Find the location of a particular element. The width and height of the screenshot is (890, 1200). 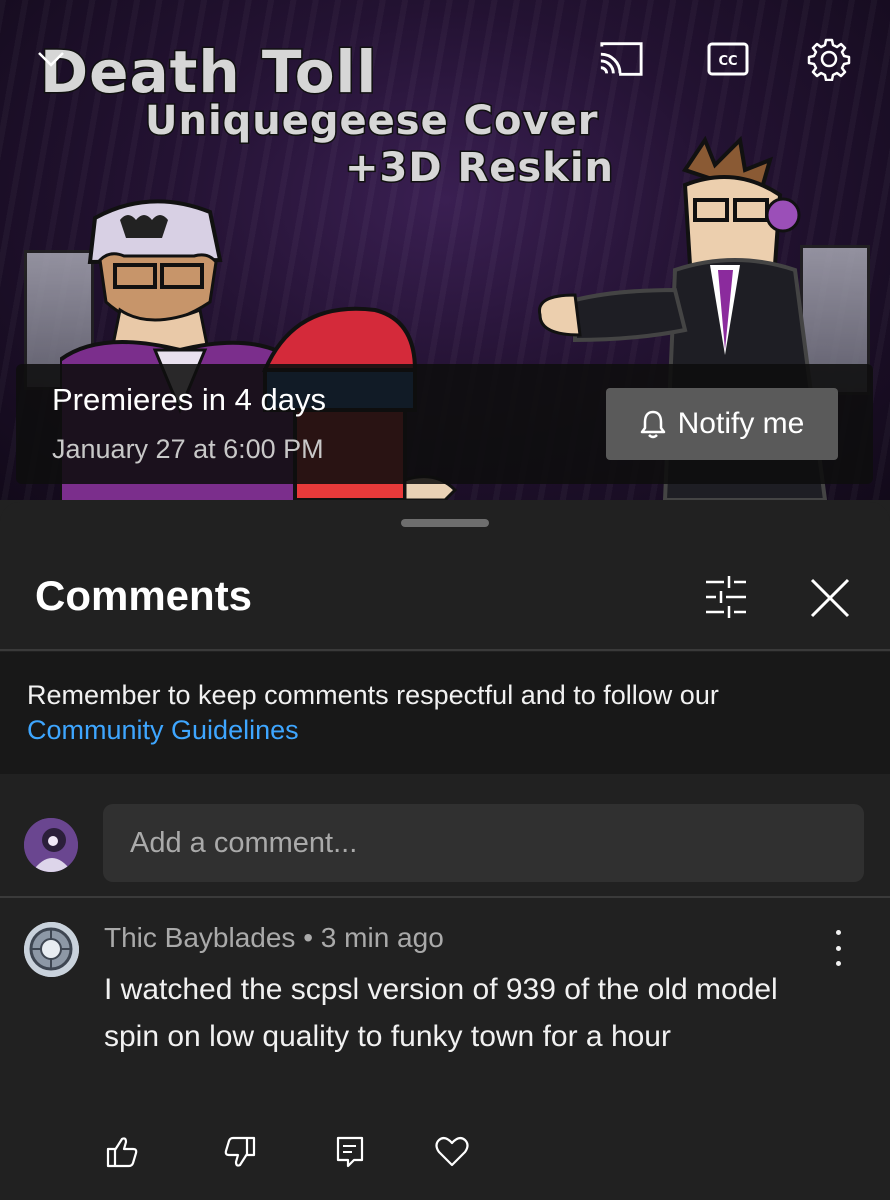

cc-icon: CC is located at coordinates (728, 59).